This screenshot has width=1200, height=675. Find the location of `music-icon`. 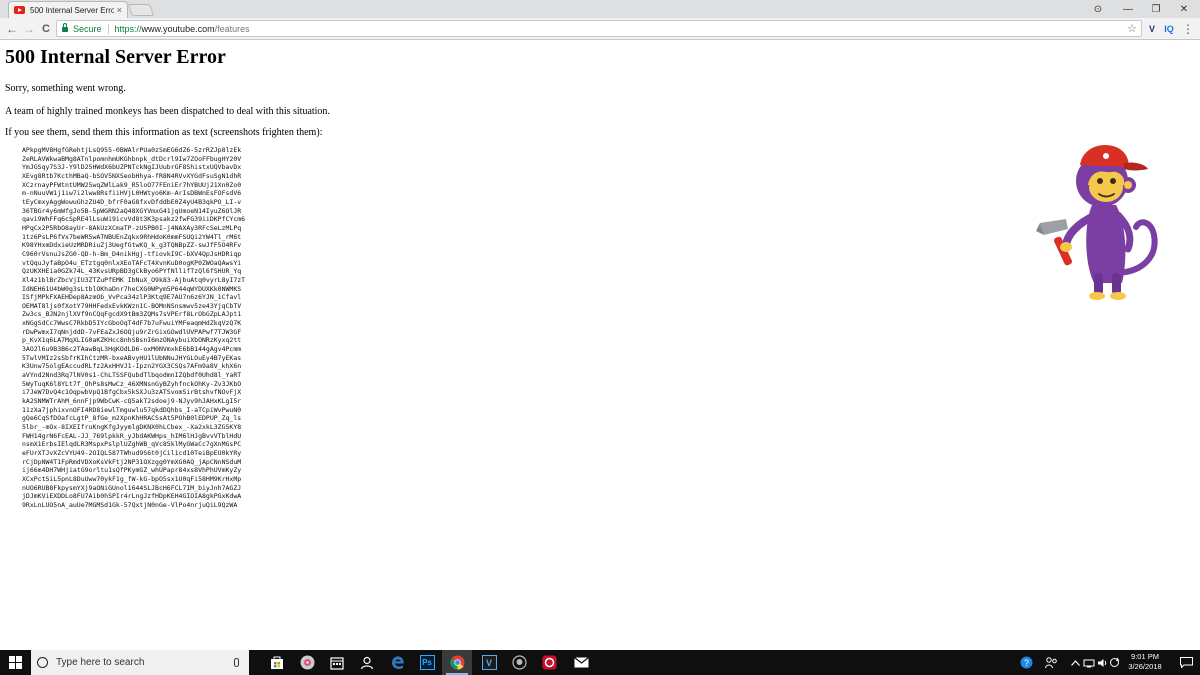

music-icon is located at coordinates (307, 662).